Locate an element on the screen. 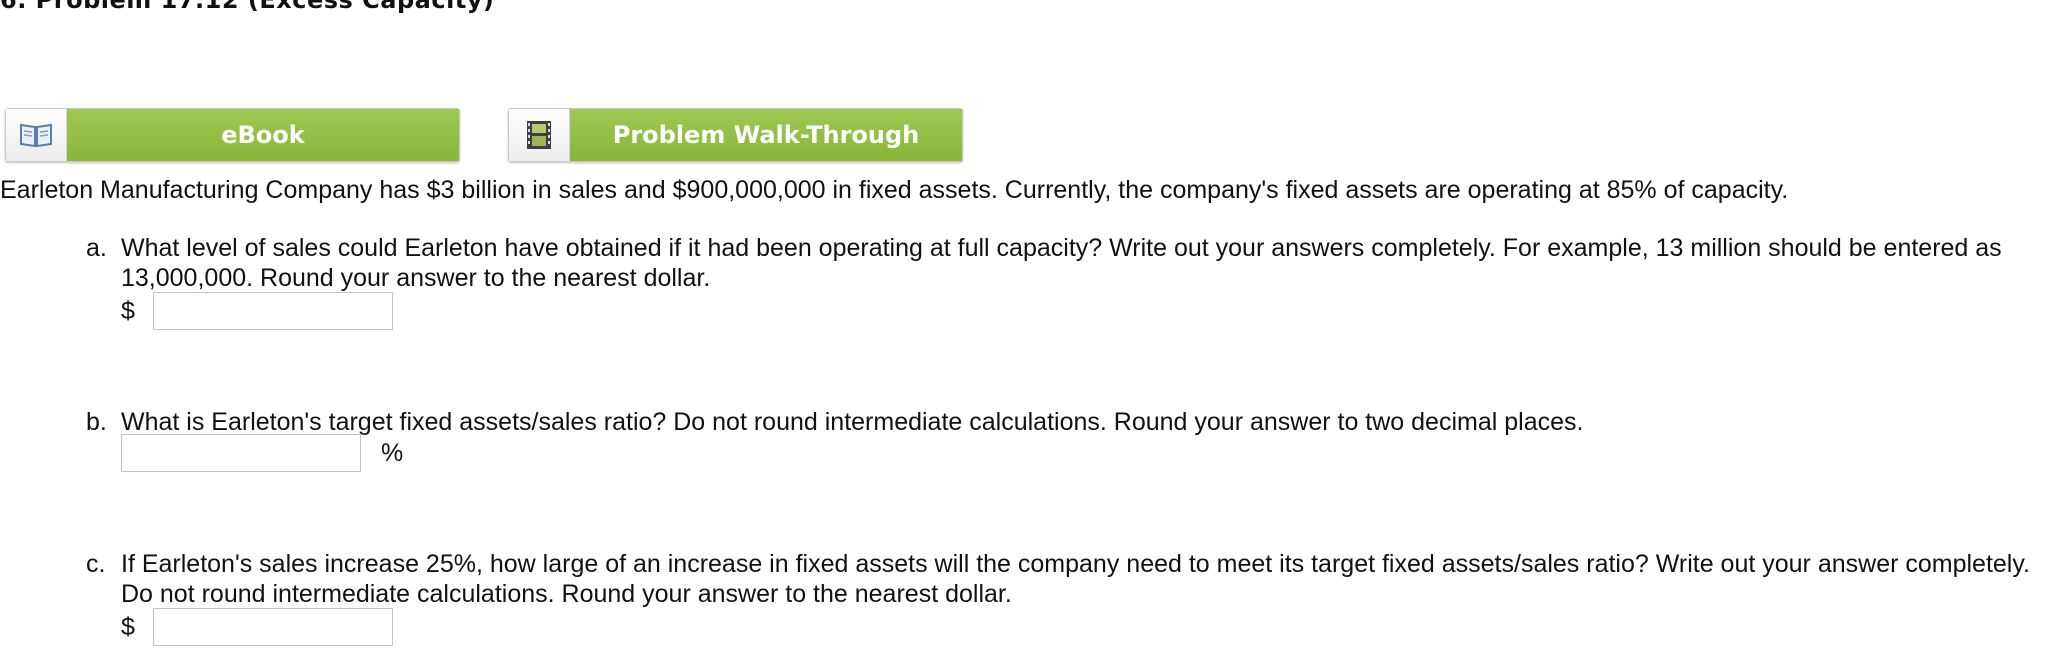  ebook-button: eBook is located at coordinates (232, 135).